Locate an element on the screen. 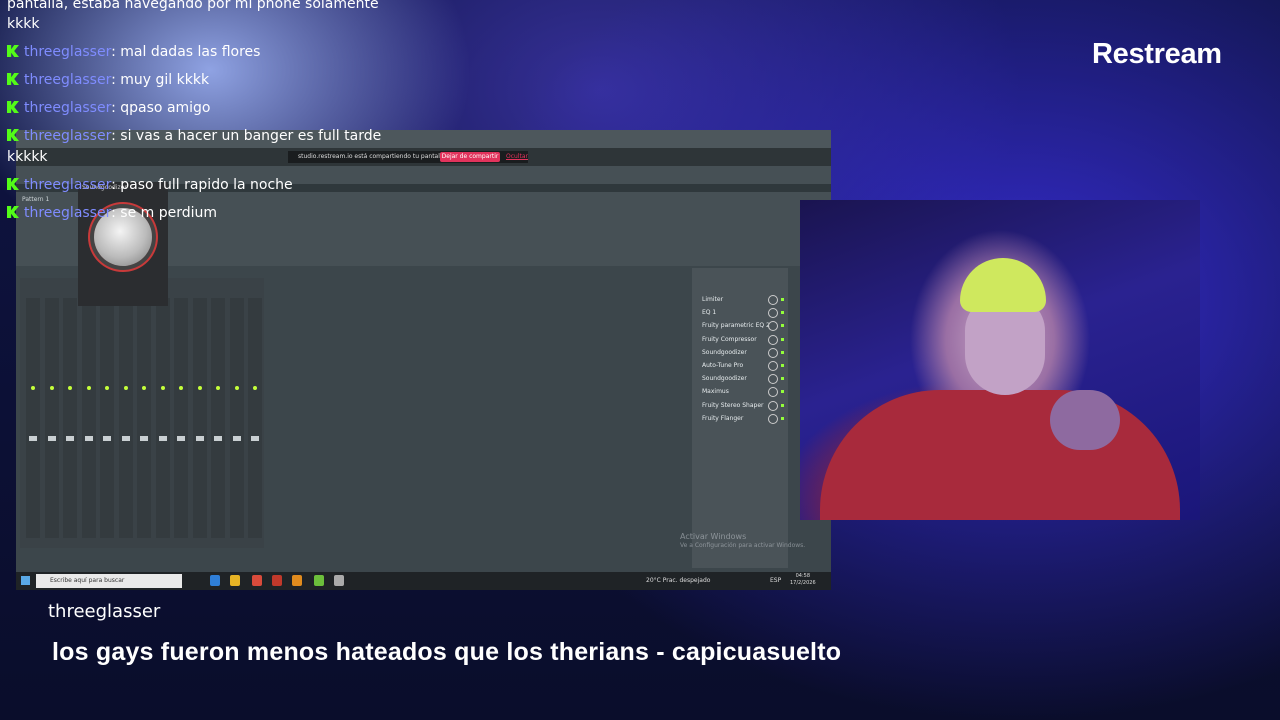 The height and width of the screenshot is (720, 1280). fx-slot: Fruity Stereo Shaper is located at coordinates (740, 405).